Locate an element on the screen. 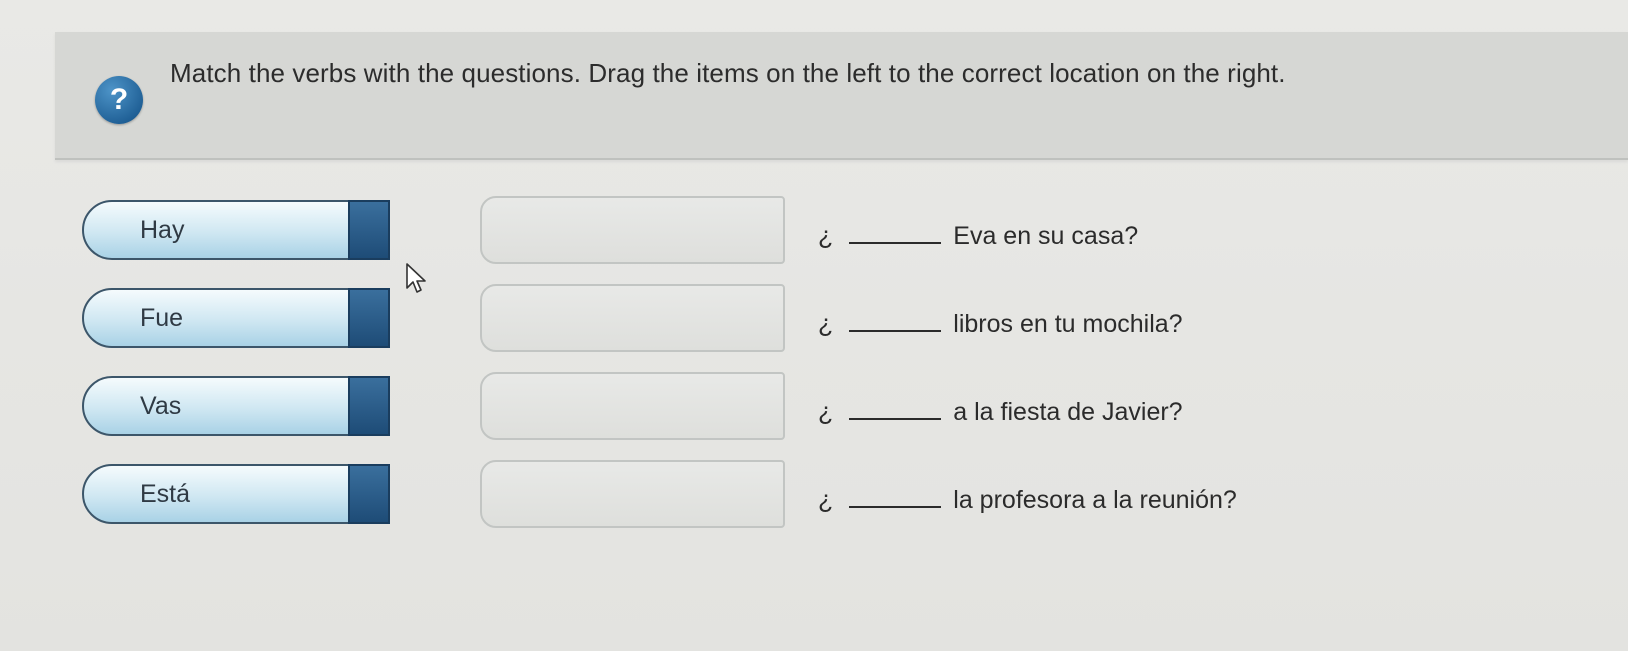  question-2: ¿ libros en tu mochila? is located at coordinates (1000, 324).